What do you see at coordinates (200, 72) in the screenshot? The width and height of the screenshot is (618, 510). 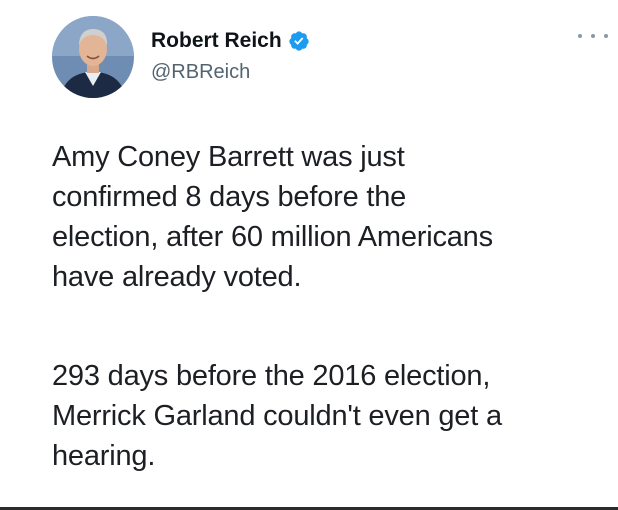 I see `author-handle: @RBReich` at bounding box center [200, 72].